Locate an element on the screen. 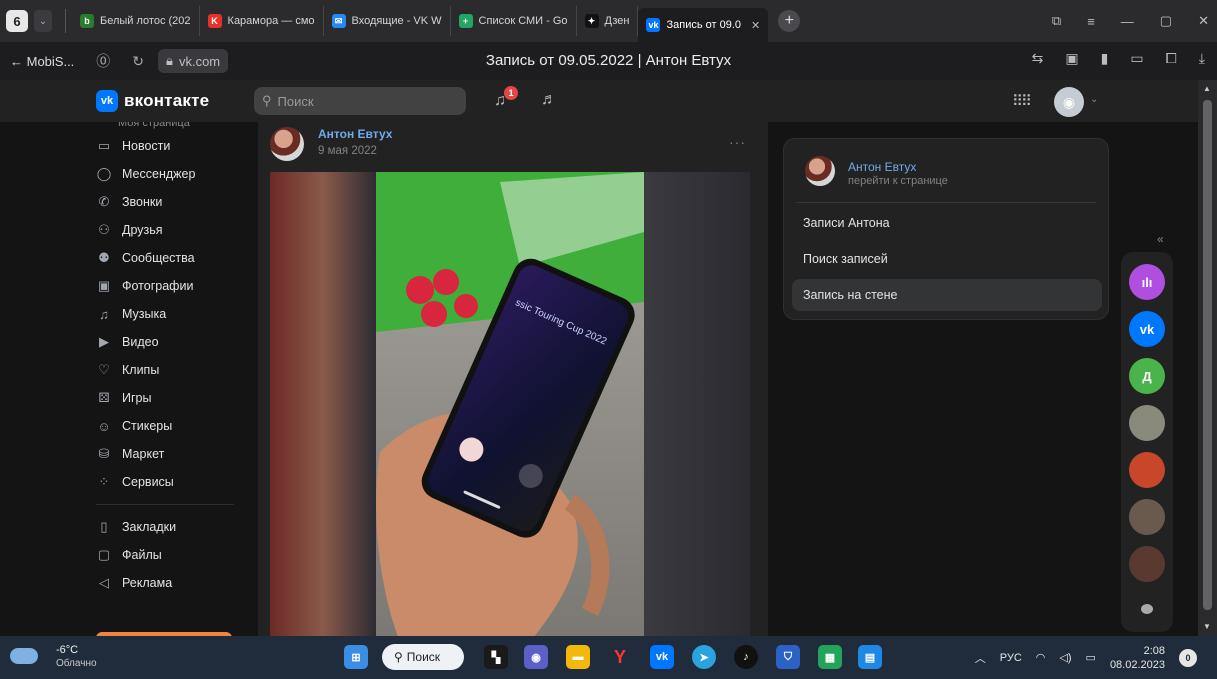 This screenshot has width=1217, height=679. profile-avatar: ◉ is located at coordinates (1069, 102).